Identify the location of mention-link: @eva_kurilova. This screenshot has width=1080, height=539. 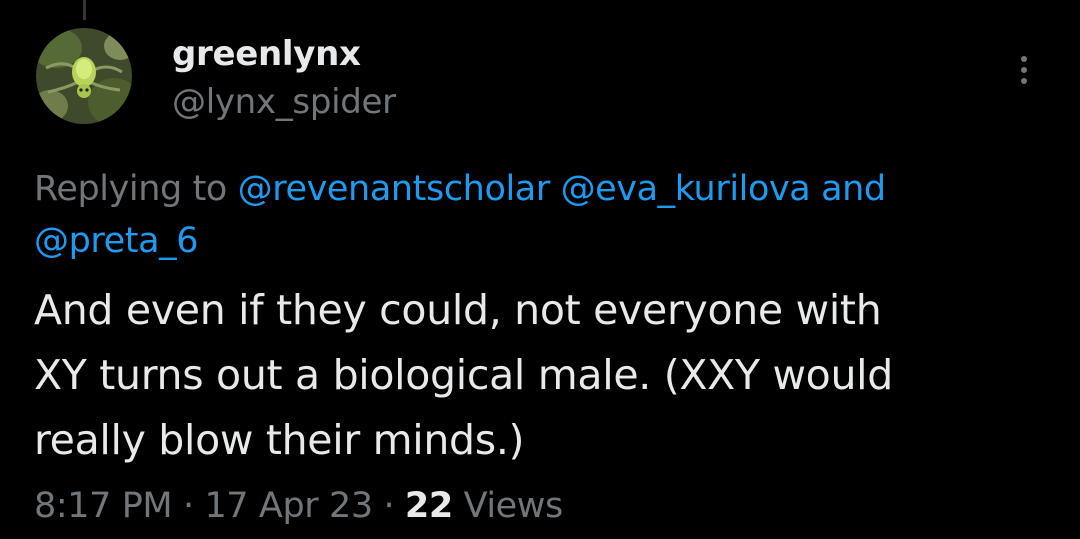
(686, 189).